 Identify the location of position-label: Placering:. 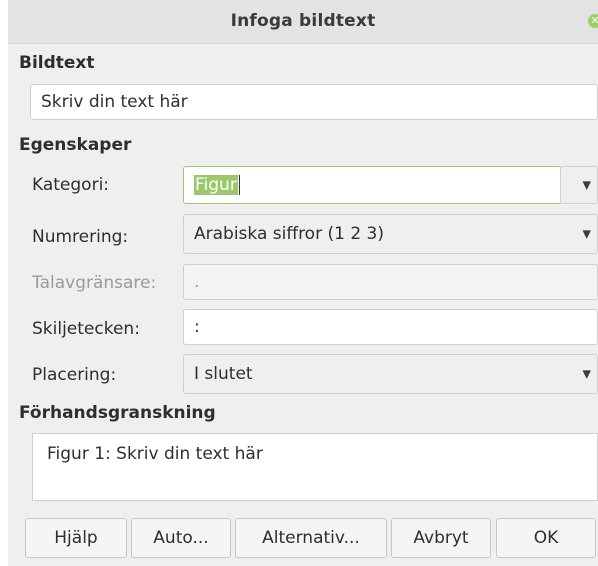
(74, 375).